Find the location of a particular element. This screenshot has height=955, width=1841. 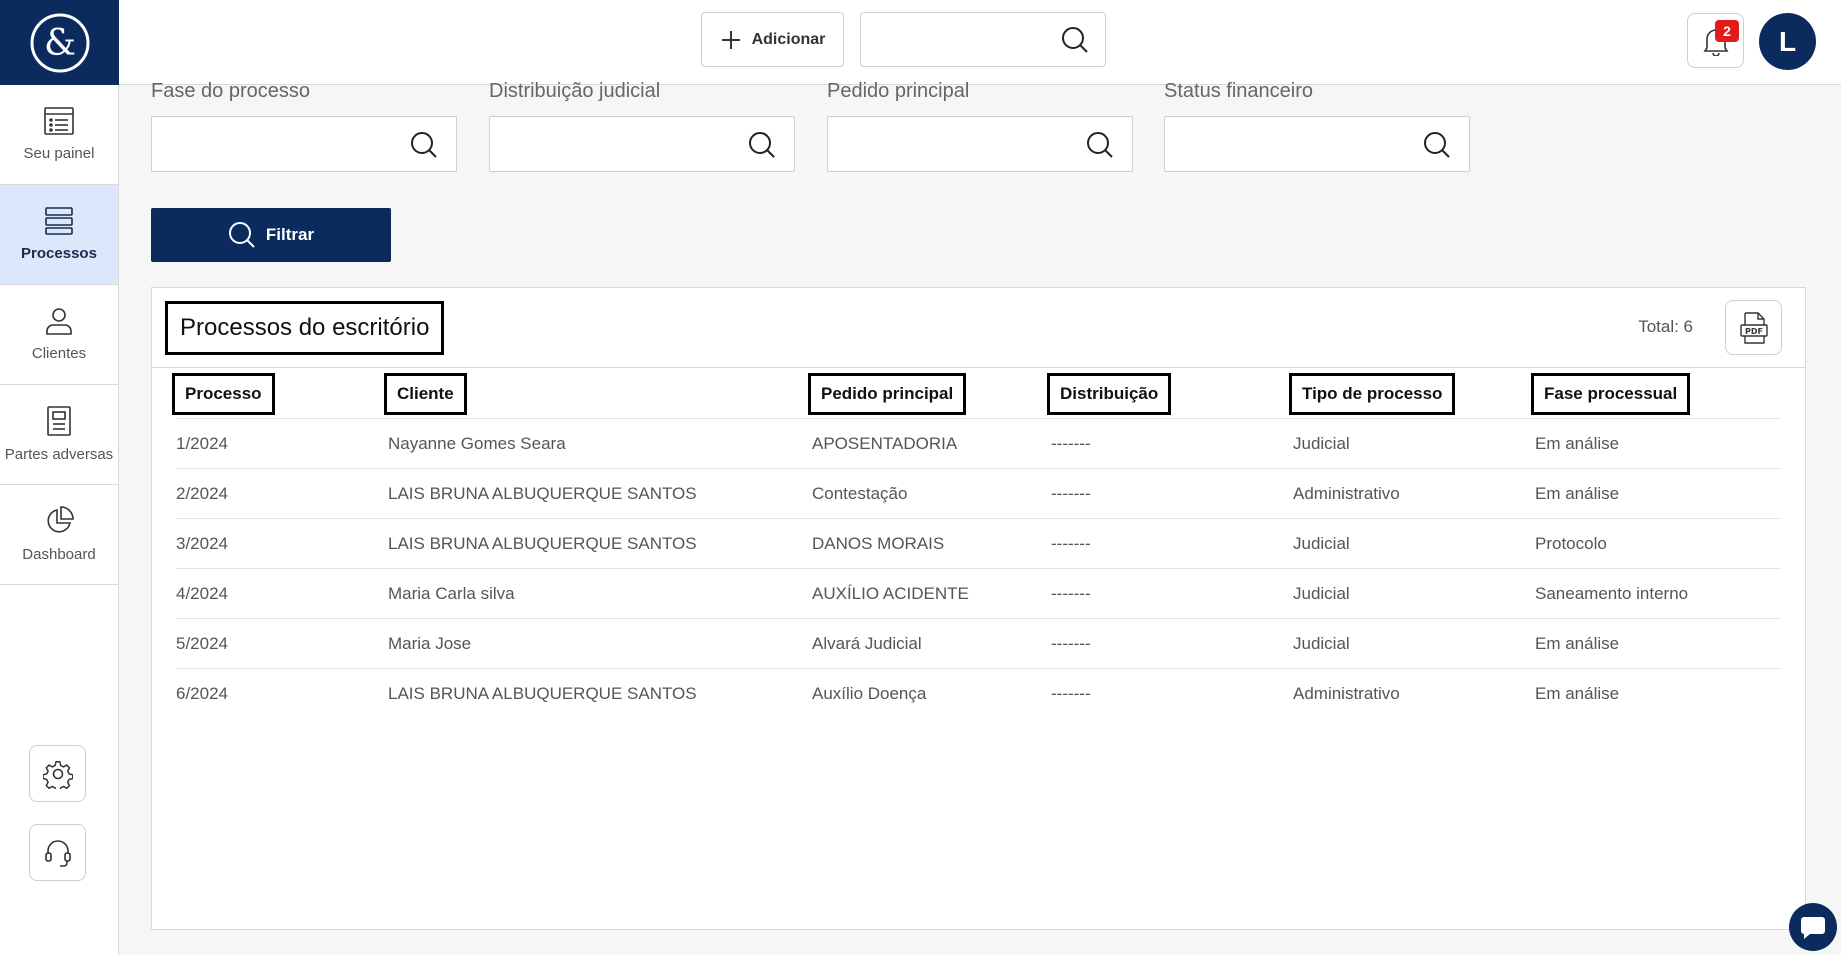

cell-processo: 5/2024 is located at coordinates (202, 643).